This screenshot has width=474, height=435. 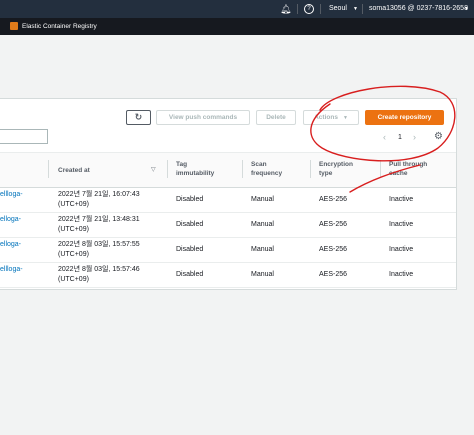 I want to click on created-at-date: 2022년 7월 21일, 13:48:31, so click(x=99, y=219).